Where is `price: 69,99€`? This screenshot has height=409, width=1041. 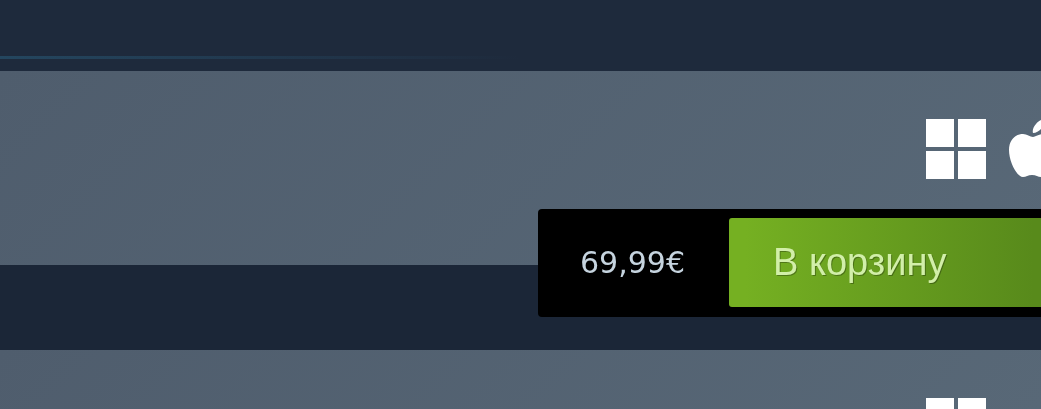 price: 69,99€ is located at coordinates (632, 262).